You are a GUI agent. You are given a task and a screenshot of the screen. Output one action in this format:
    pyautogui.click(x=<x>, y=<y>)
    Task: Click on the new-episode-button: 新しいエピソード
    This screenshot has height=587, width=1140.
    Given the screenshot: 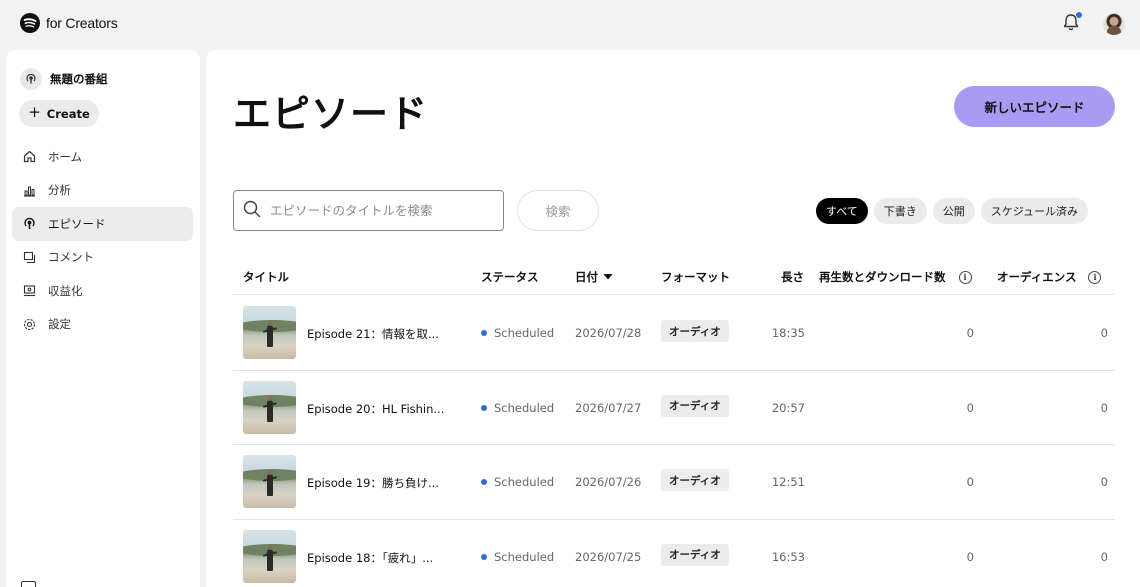 What is the action you would take?
    pyautogui.click(x=1034, y=106)
    